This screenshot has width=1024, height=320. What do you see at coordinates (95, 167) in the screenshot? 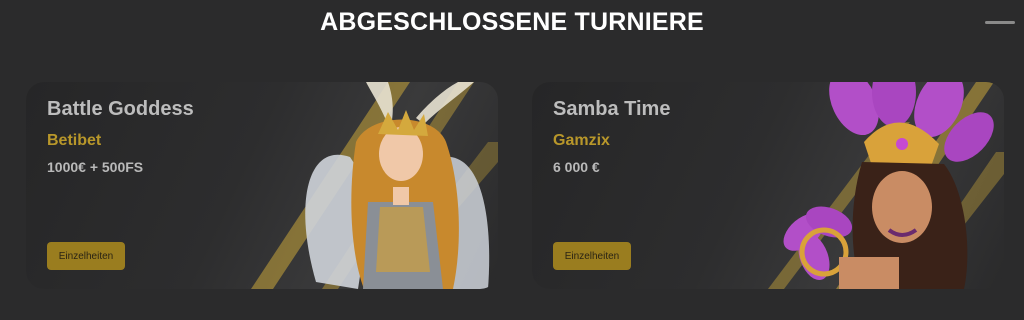
I see `tournament-prize: 1000€ + 500FS` at bounding box center [95, 167].